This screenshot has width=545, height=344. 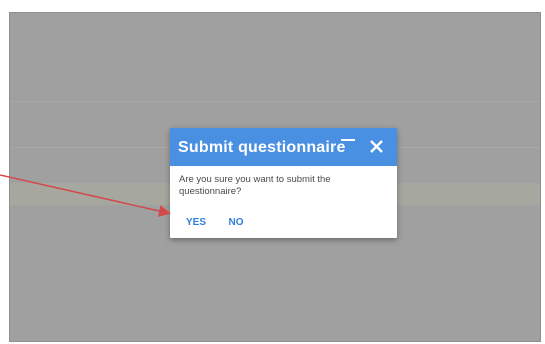 I want to click on minimize-button, so click(x=349, y=147).